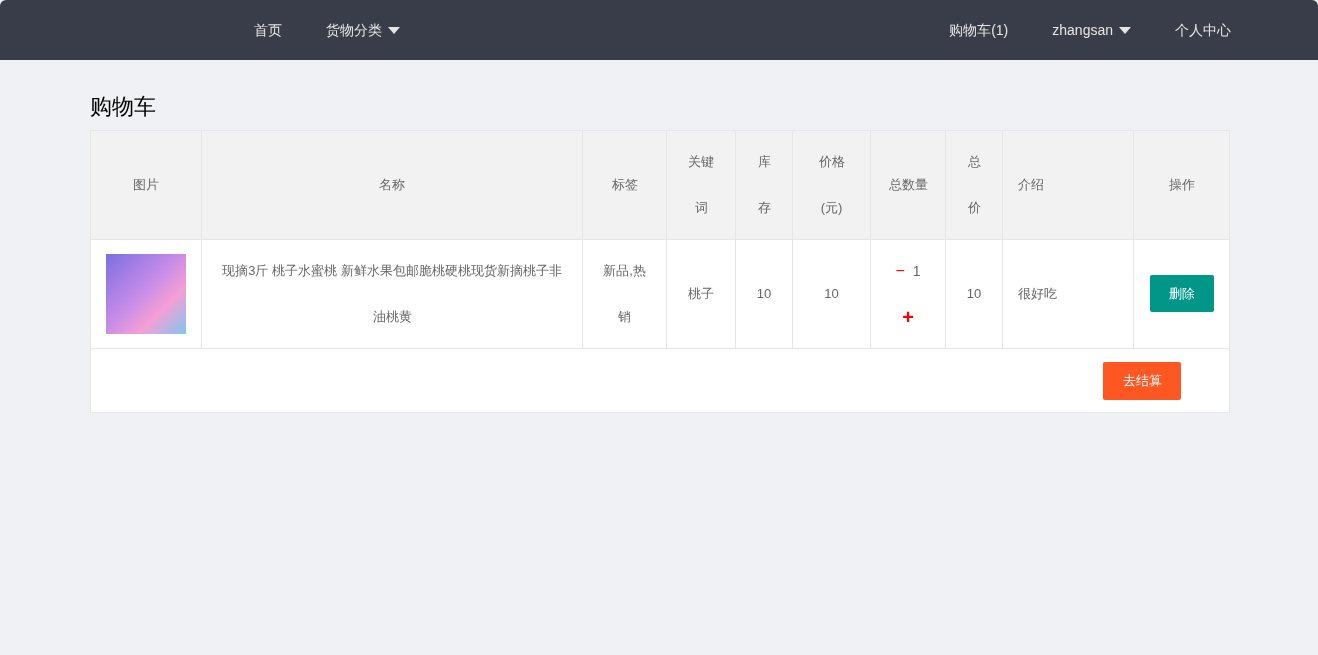  What do you see at coordinates (123, 107) in the screenshot?
I see `page-title: 购物车` at bounding box center [123, 107].